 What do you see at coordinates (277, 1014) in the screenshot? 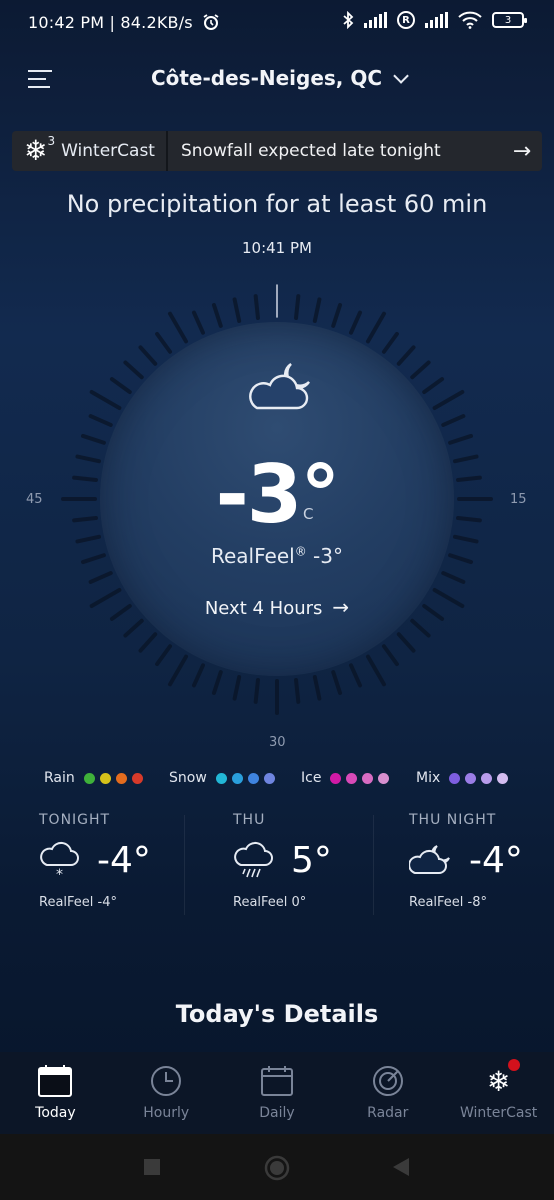
I see `todays-details-heading: Today's Details` at bounding box center [277, 1014].